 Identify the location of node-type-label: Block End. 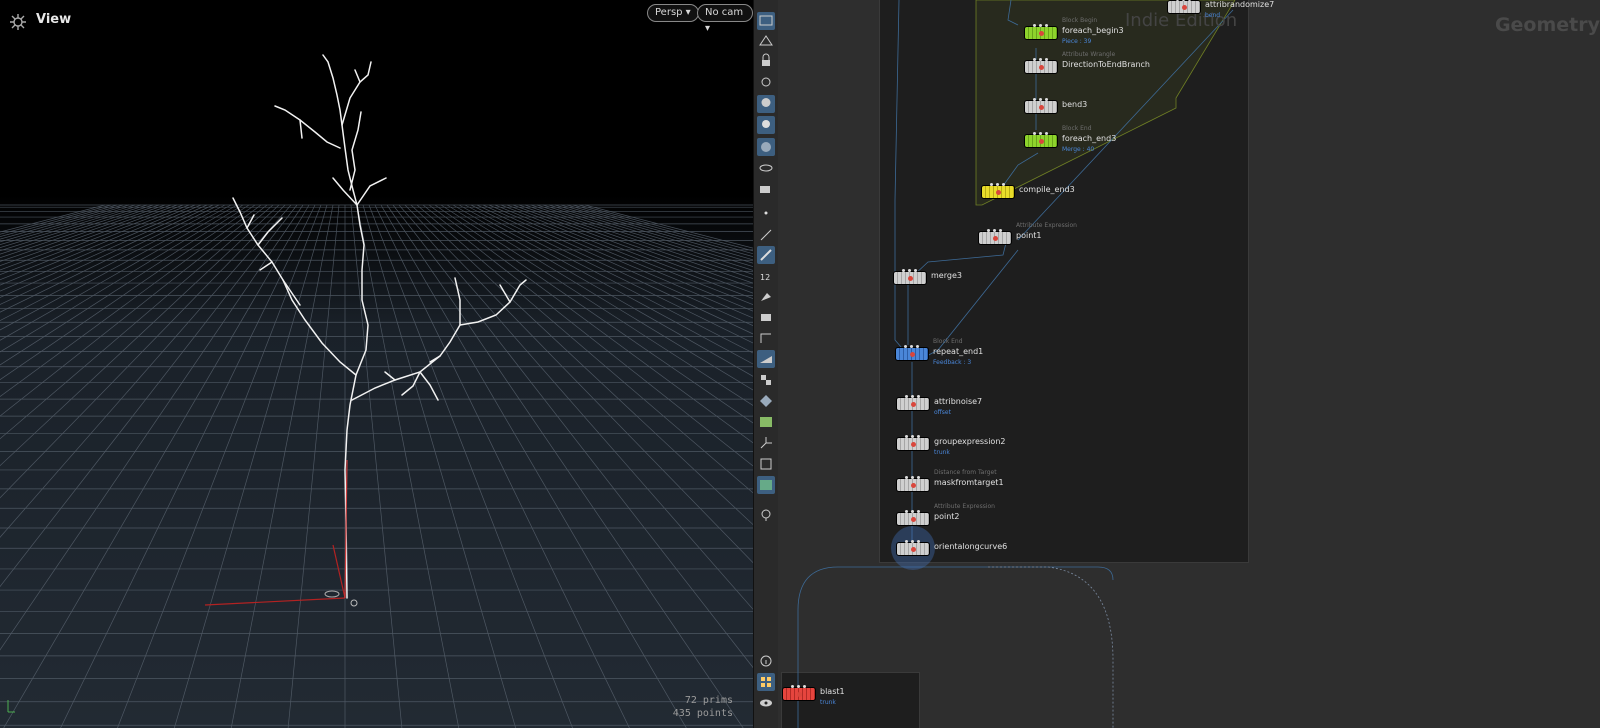
(948, 341).